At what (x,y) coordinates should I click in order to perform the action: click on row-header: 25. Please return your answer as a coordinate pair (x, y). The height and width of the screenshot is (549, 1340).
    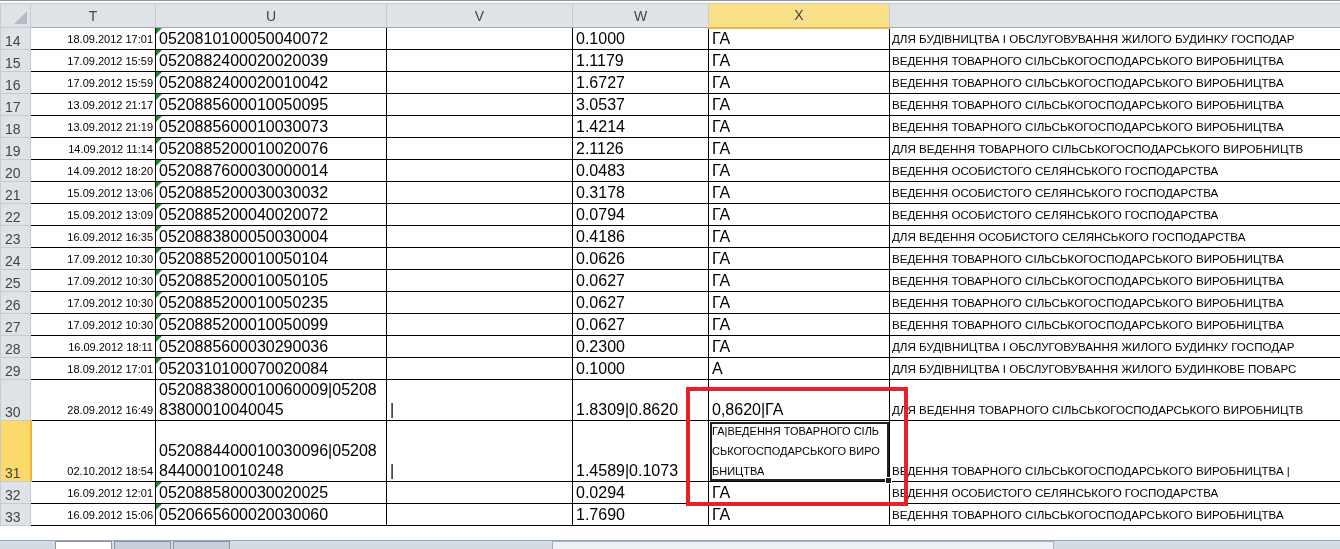
    Looking at the image, I should click on (15, 280).